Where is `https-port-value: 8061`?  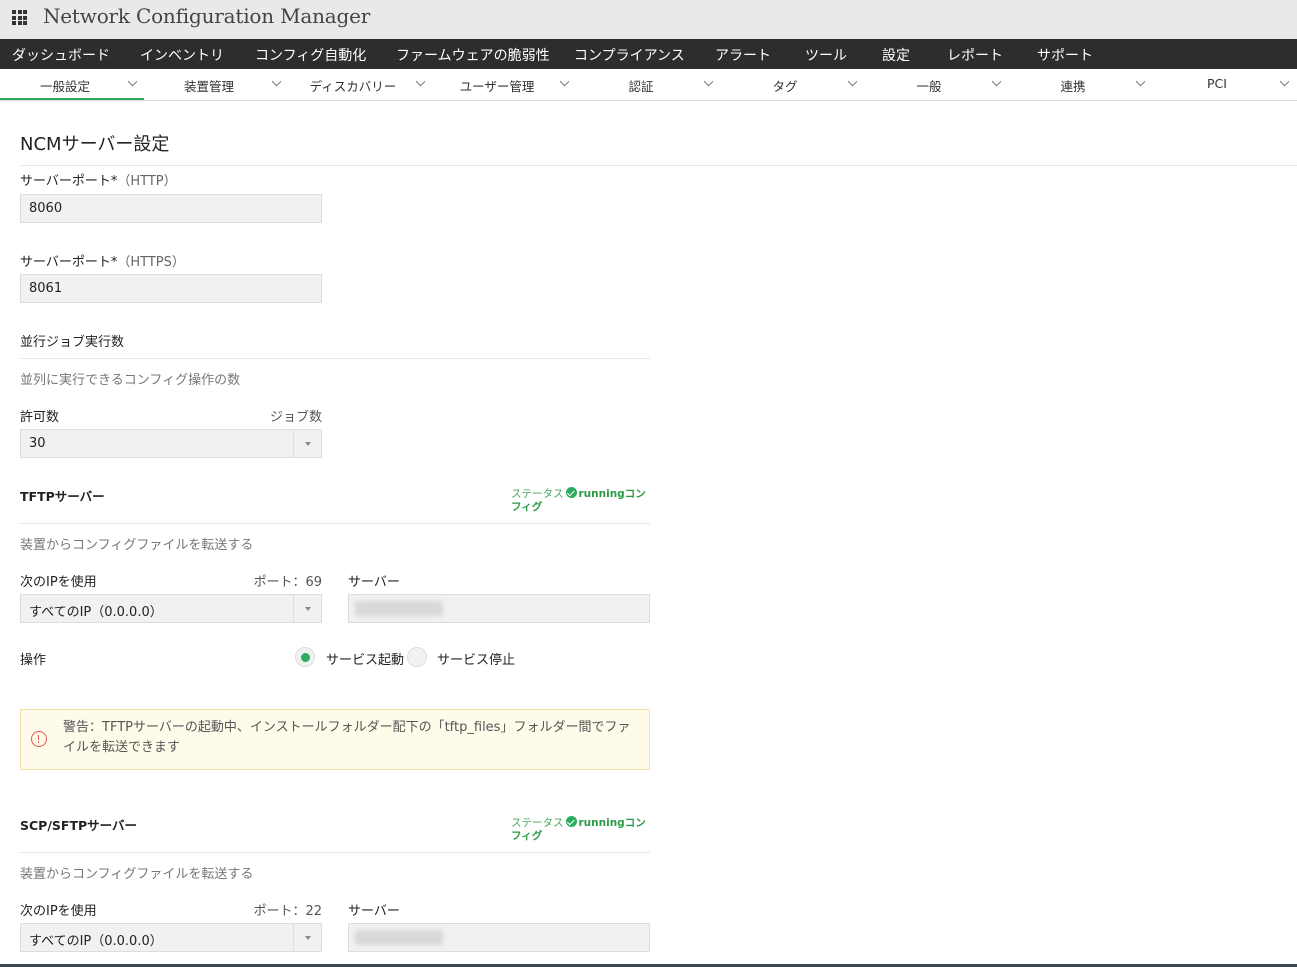 https-port-value: 8061 is located at coordinates (46, 288).